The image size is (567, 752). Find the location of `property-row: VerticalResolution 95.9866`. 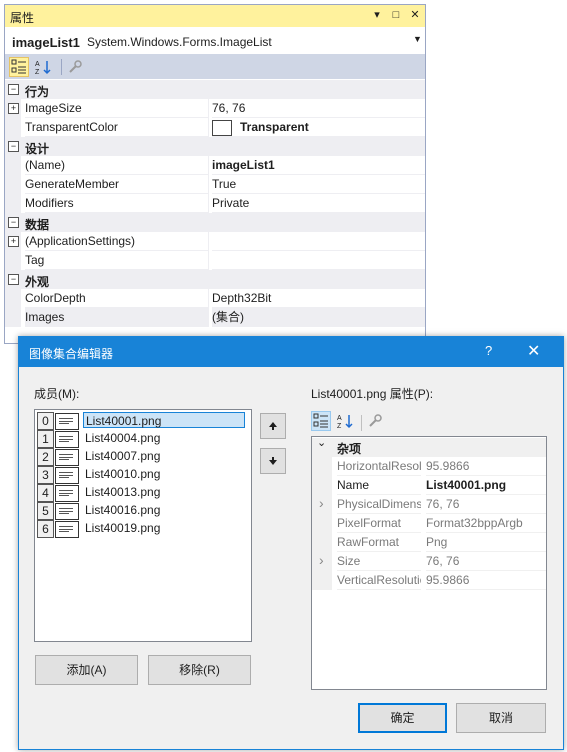

property-row: VerticalResolution 95.9866 is located at coordinates (429, 580).